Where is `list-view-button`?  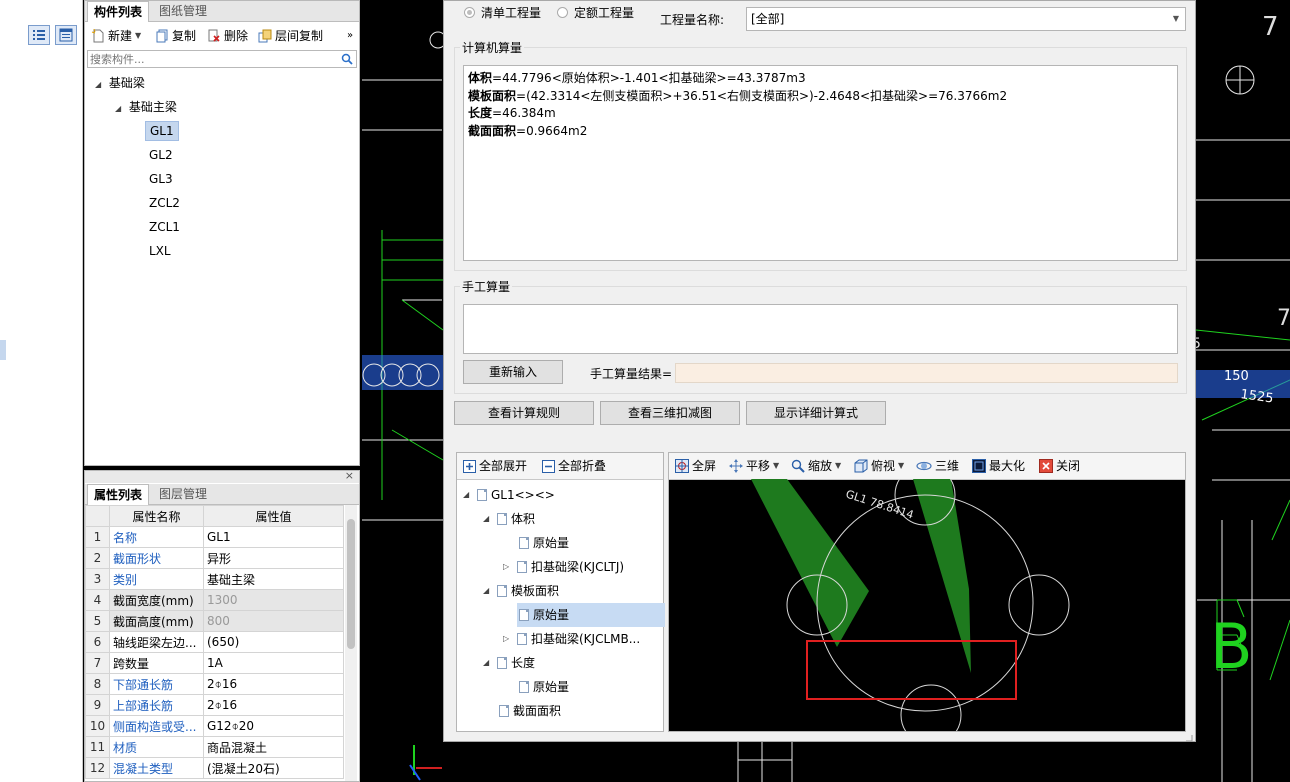
list-view-button is located at coordinates (39, 35).